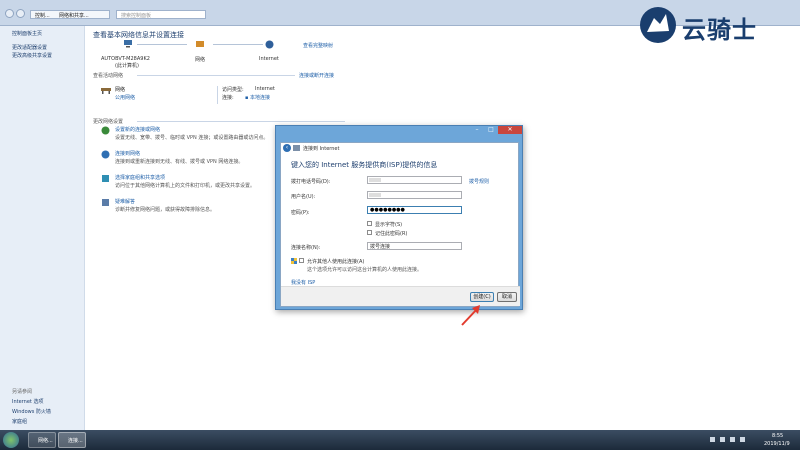 The width and height of the screenshot is (800, 450). What do you see at coordinates (479, 181) in the screenshot?
I see `dialing-rules-link: 拨号规则` at bounding box center [479, 181].